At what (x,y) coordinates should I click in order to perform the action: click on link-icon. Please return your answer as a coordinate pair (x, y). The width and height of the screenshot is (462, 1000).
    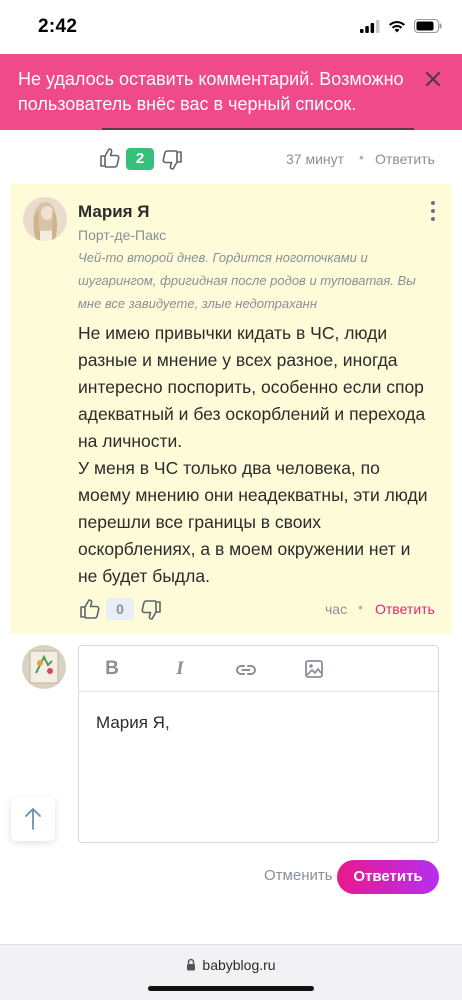
    Looking at the image, I should click on (246, 670).